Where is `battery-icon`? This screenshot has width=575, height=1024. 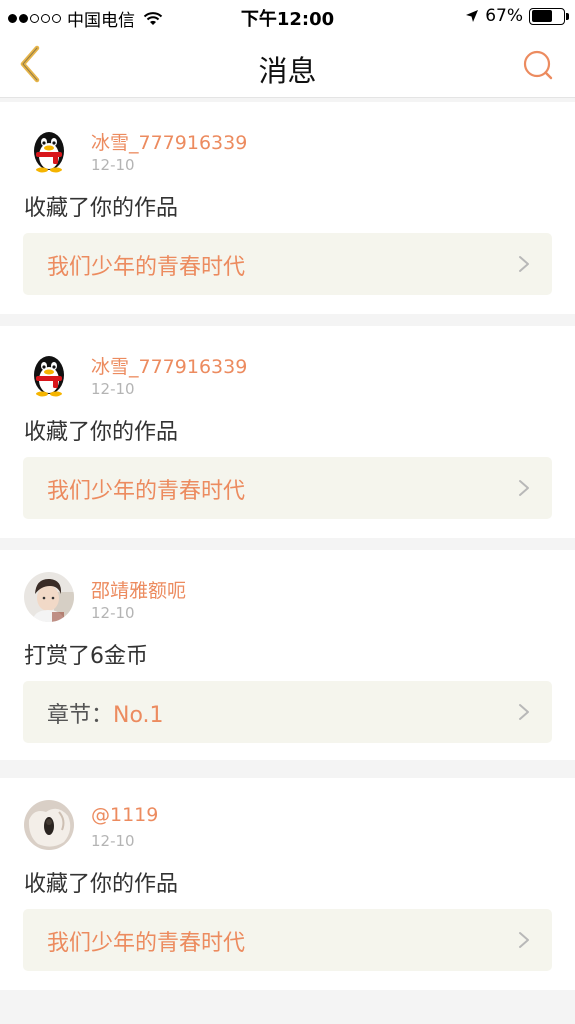
battery-icon is located at coordinates (549, 16).